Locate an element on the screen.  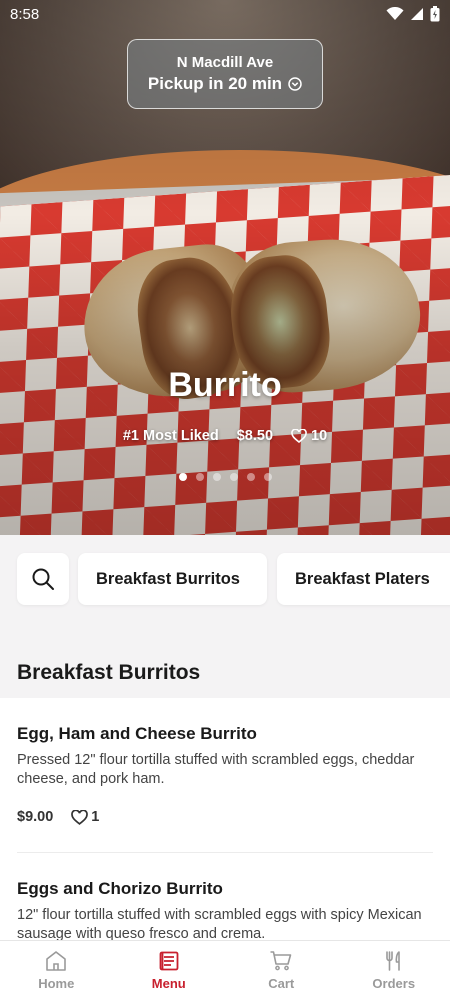
menu-item-meta: $9.00 1 is located at coordinates (225, 817).